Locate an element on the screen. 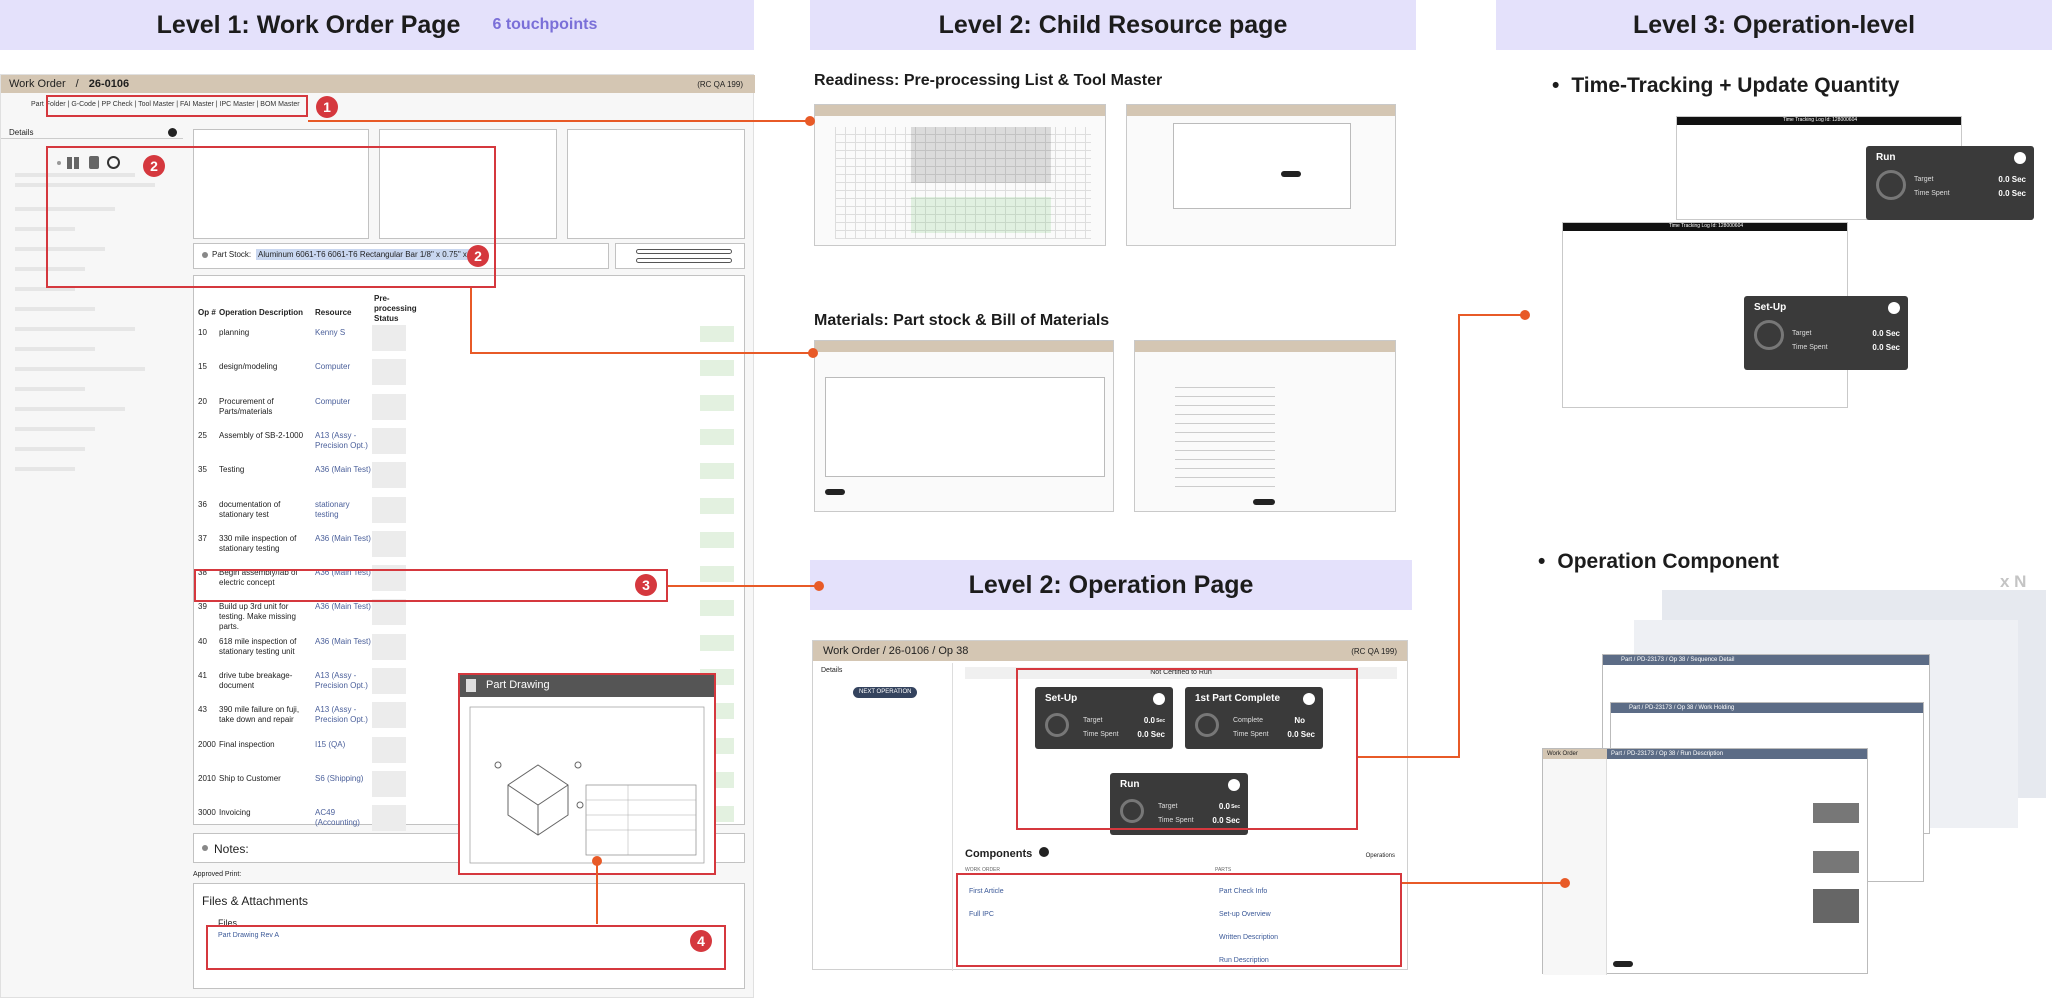 The height and width of the screenshot is (999, 2052). setup-title: Set-Up is located at coordinates (1770, 307).